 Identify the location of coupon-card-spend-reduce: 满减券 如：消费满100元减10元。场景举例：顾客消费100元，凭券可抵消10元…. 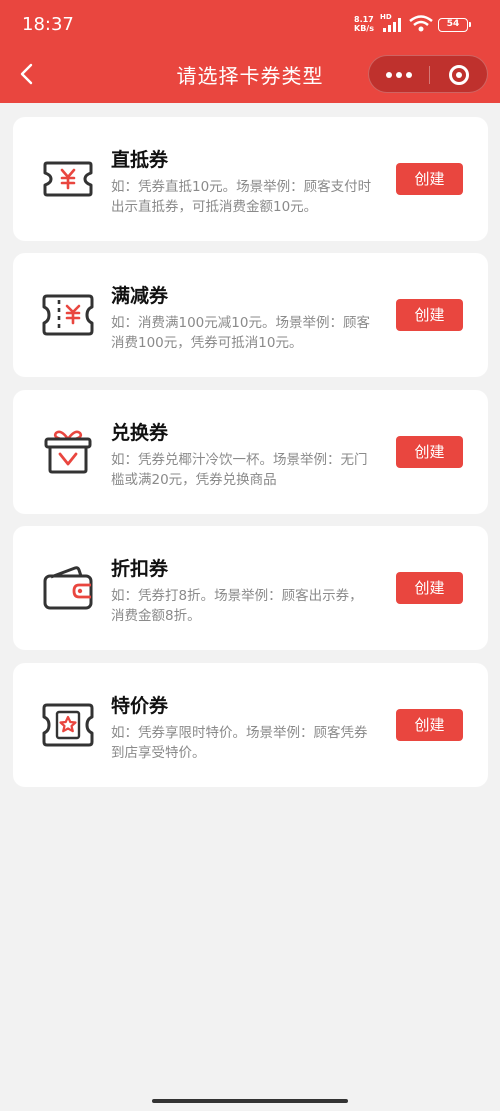
(250, 315).